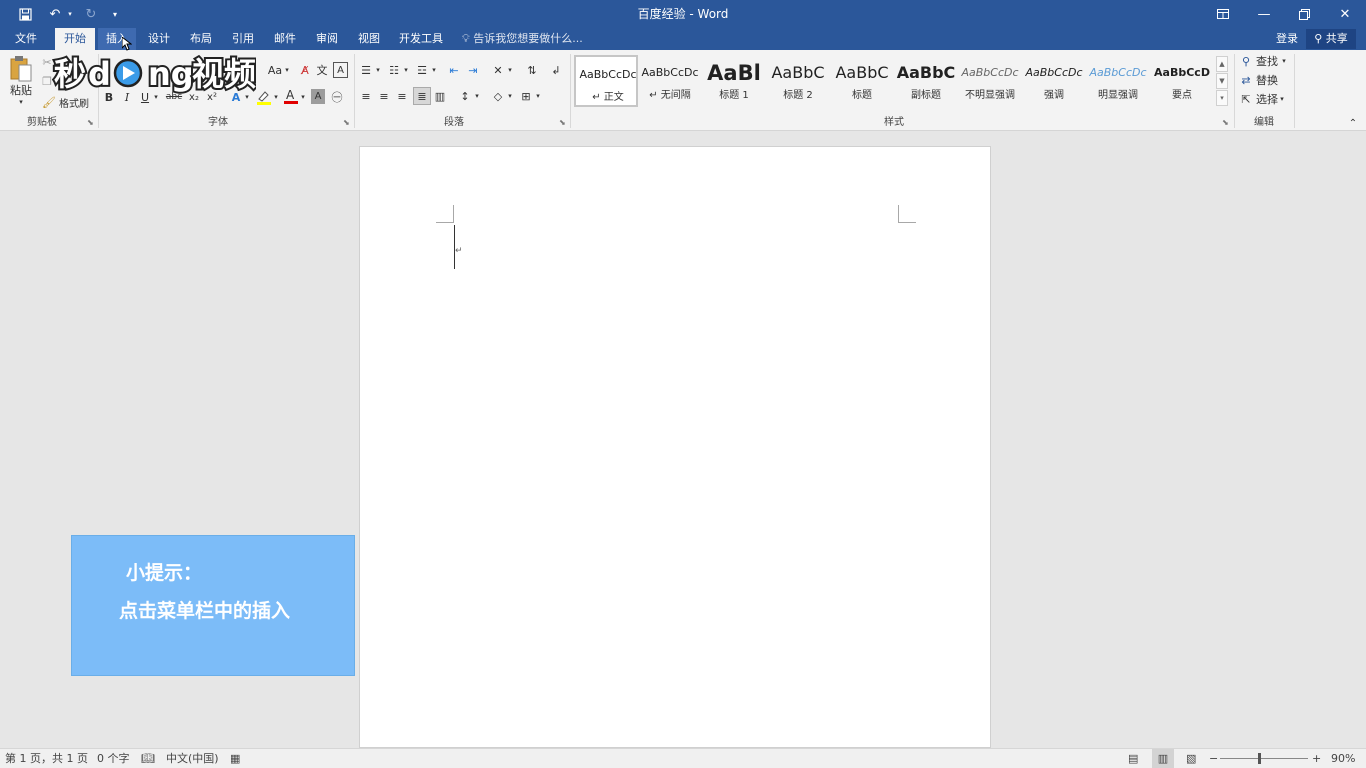 The height and width of the screenshot is (768, 1366). I want to click on chinese-layout-dropdown-icon: ▾, so click(510, 70).